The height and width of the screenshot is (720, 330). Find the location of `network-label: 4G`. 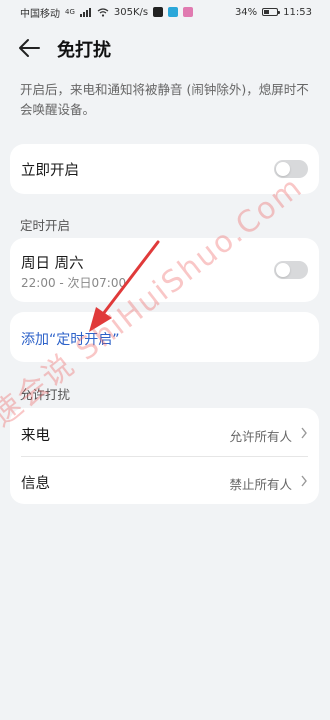

network-label: 4G is located at coordinates (70, 12).